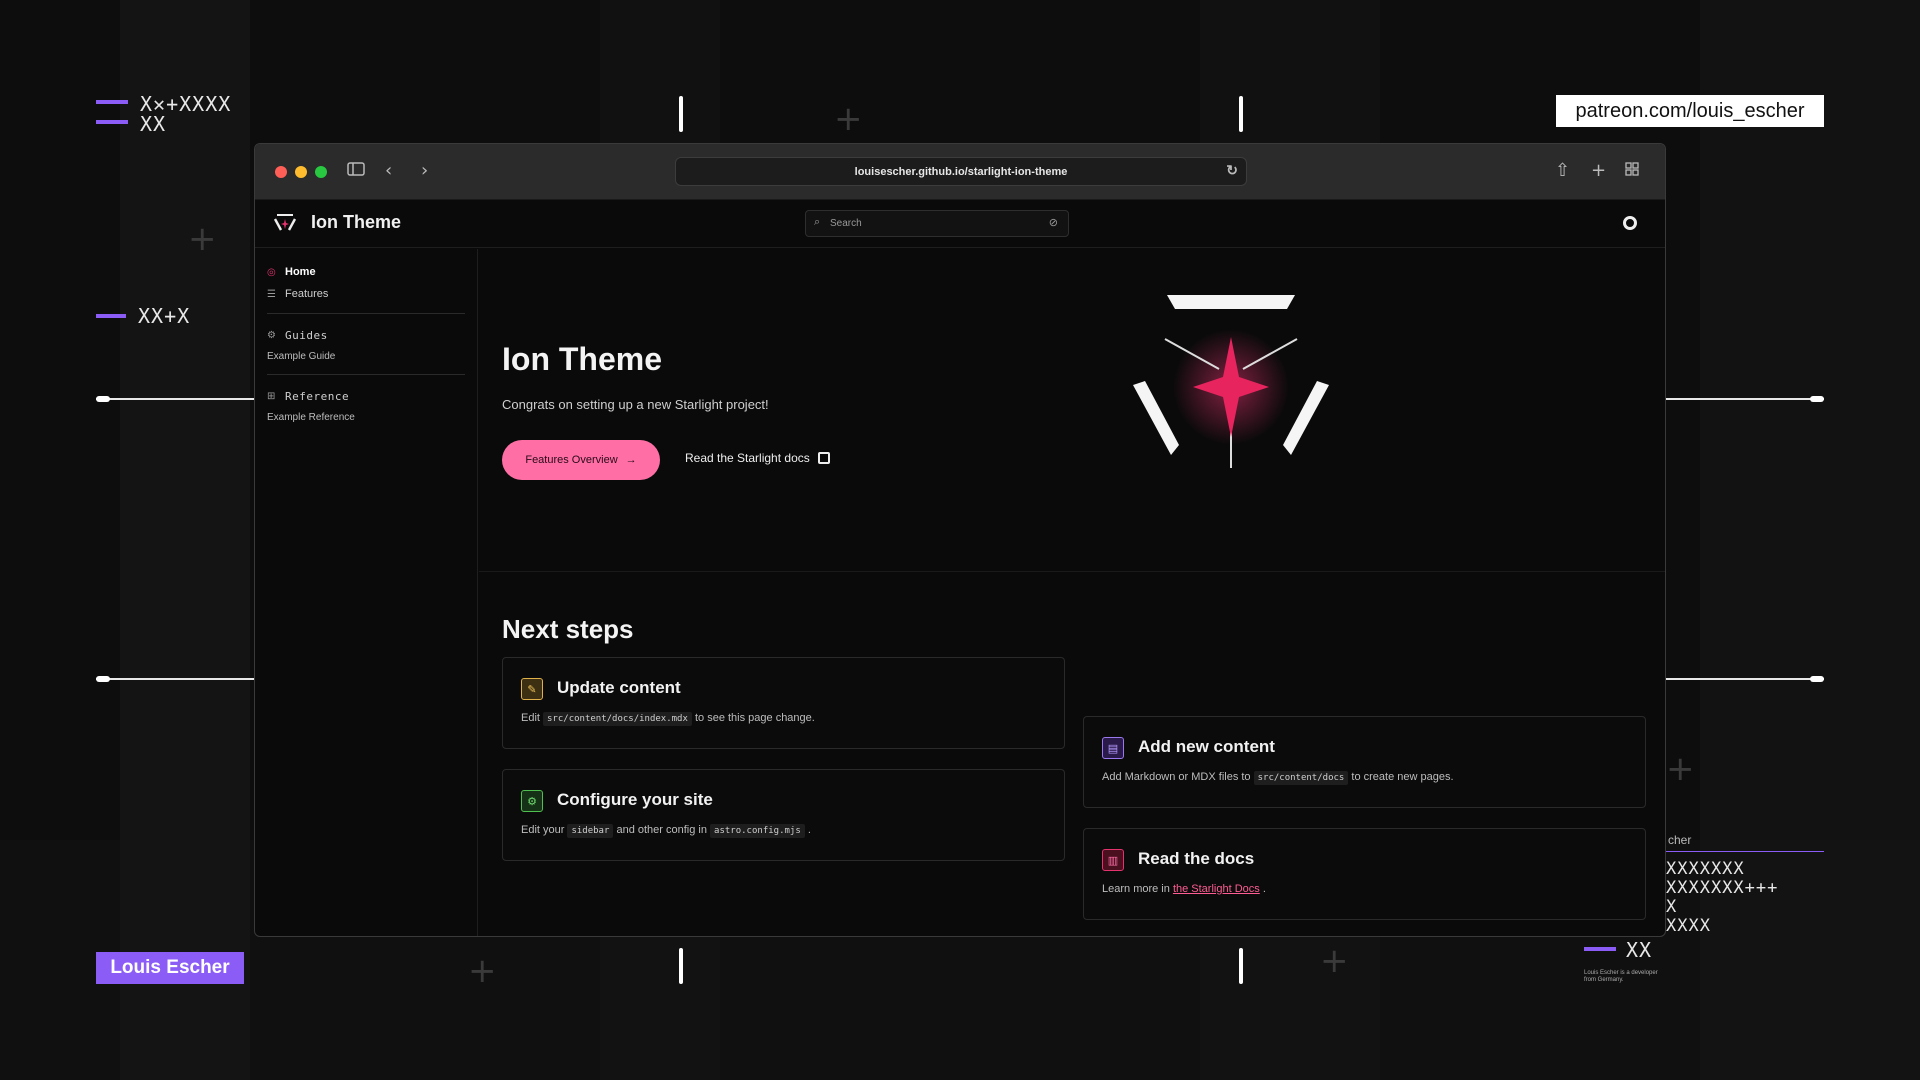  What do you see at coordinates (757, 831) in the screenshot?
I see `code-snippet: astro.config.mjs` at bounding box center [757, 831].